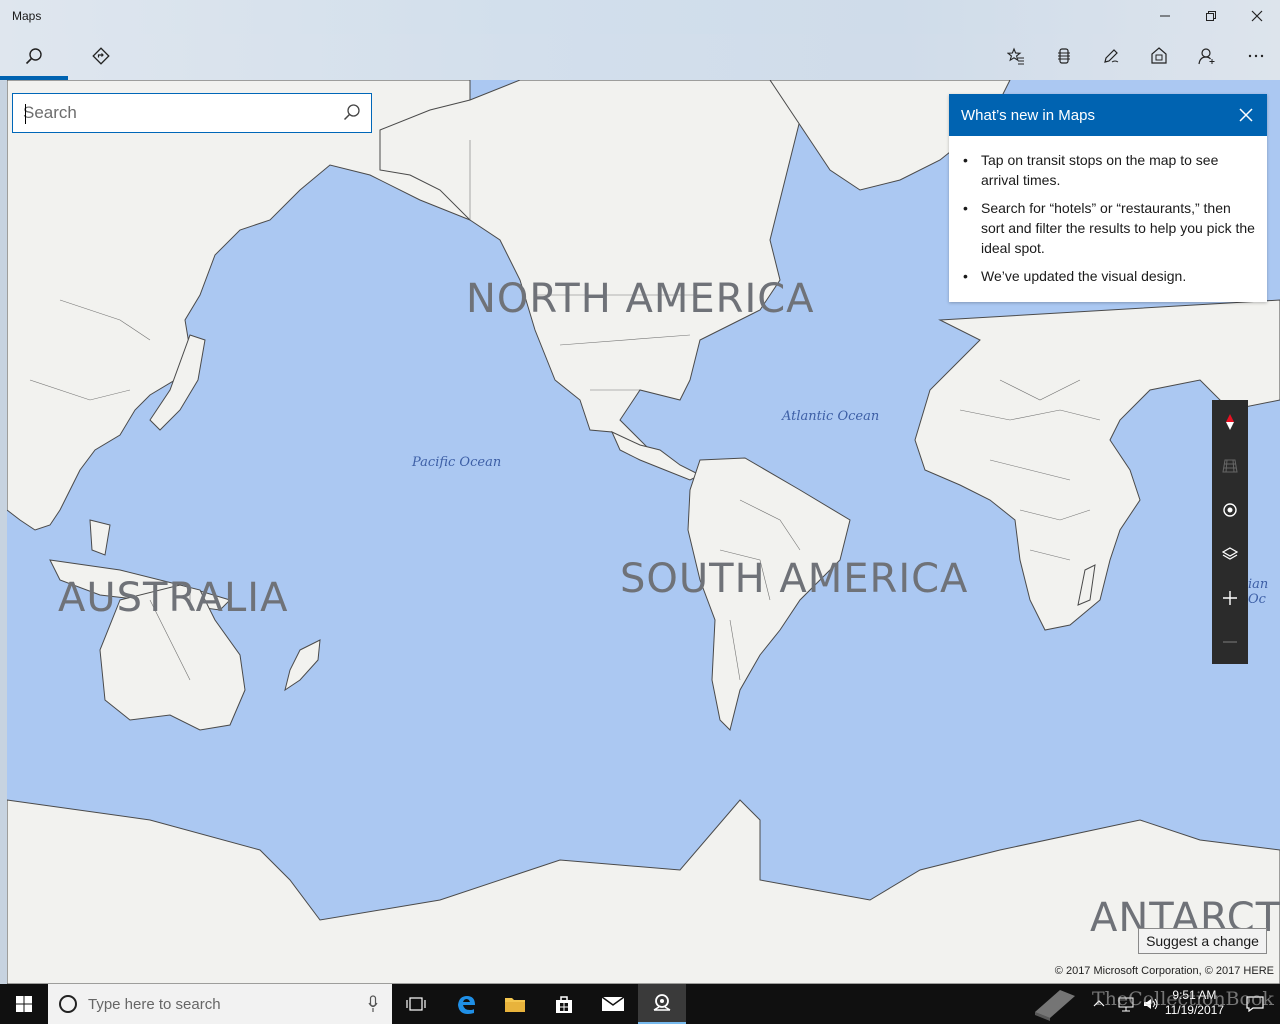 The height and width of the screenshot is (1024, 1280). I want to click on minimize-icon, so click(1165, 16).